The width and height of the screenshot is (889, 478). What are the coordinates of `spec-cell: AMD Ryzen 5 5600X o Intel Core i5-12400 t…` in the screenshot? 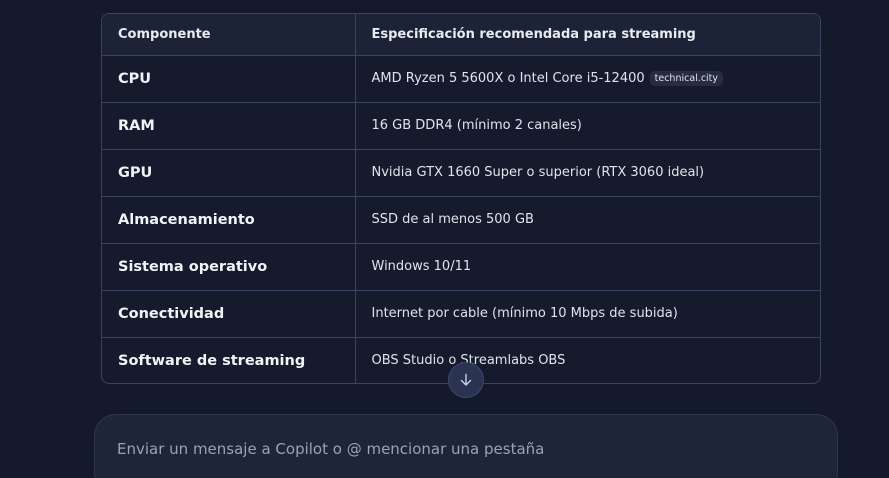 It's located at (587, 79).